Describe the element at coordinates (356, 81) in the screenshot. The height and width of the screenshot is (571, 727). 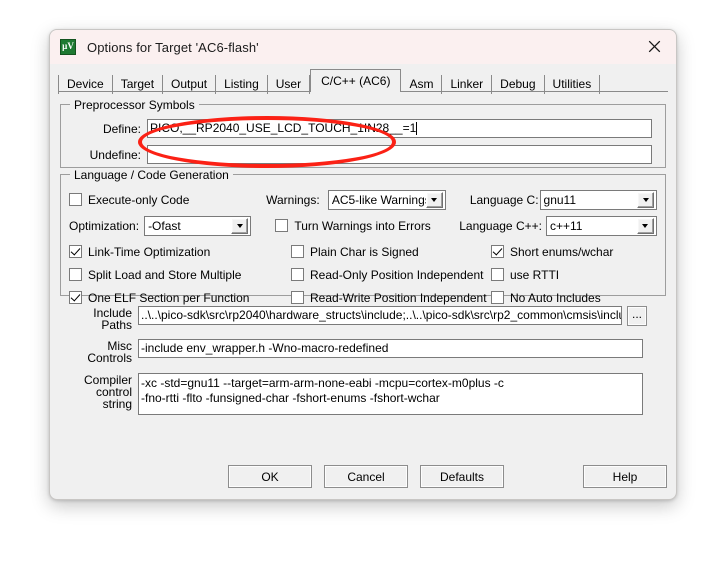
I see `tab-c-cpp-ac6: C/C++ (AC6)` at that location.